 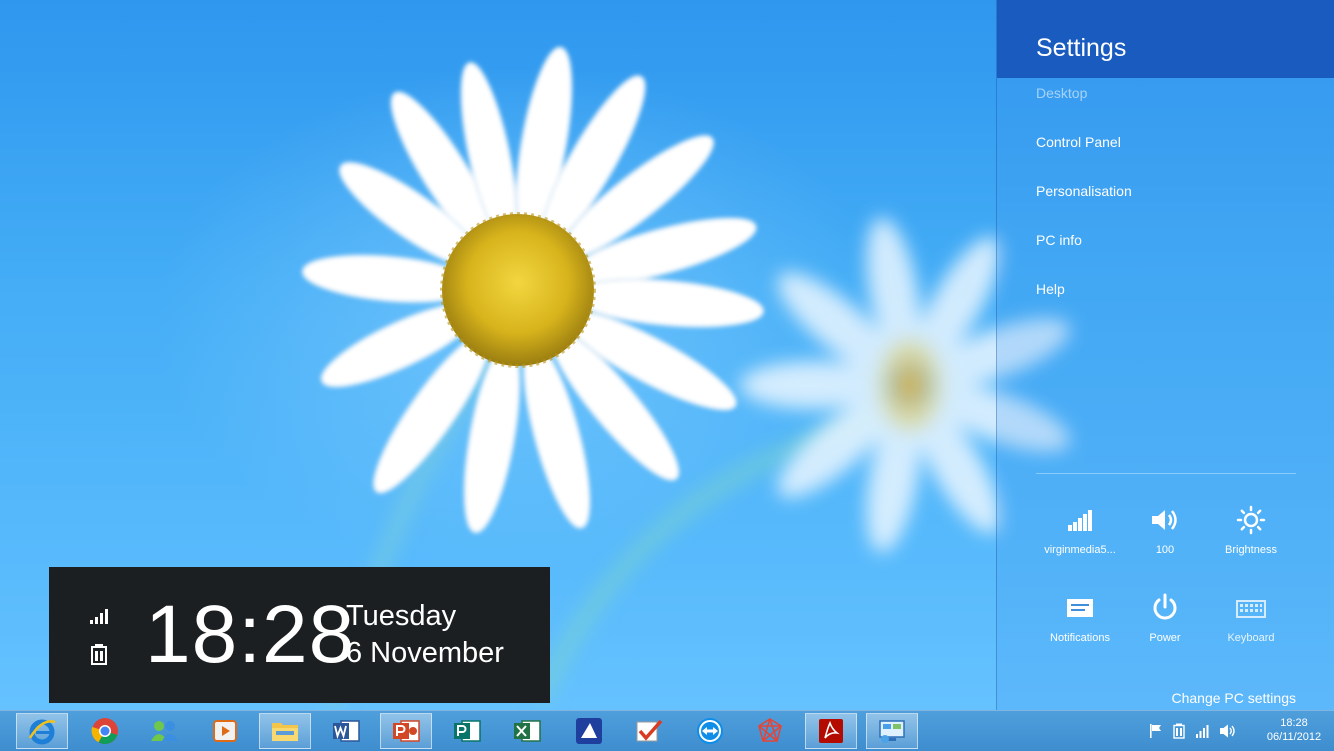 I want to click on taskbar: 18:28 06/11/2012, so click(x=667, y=730).